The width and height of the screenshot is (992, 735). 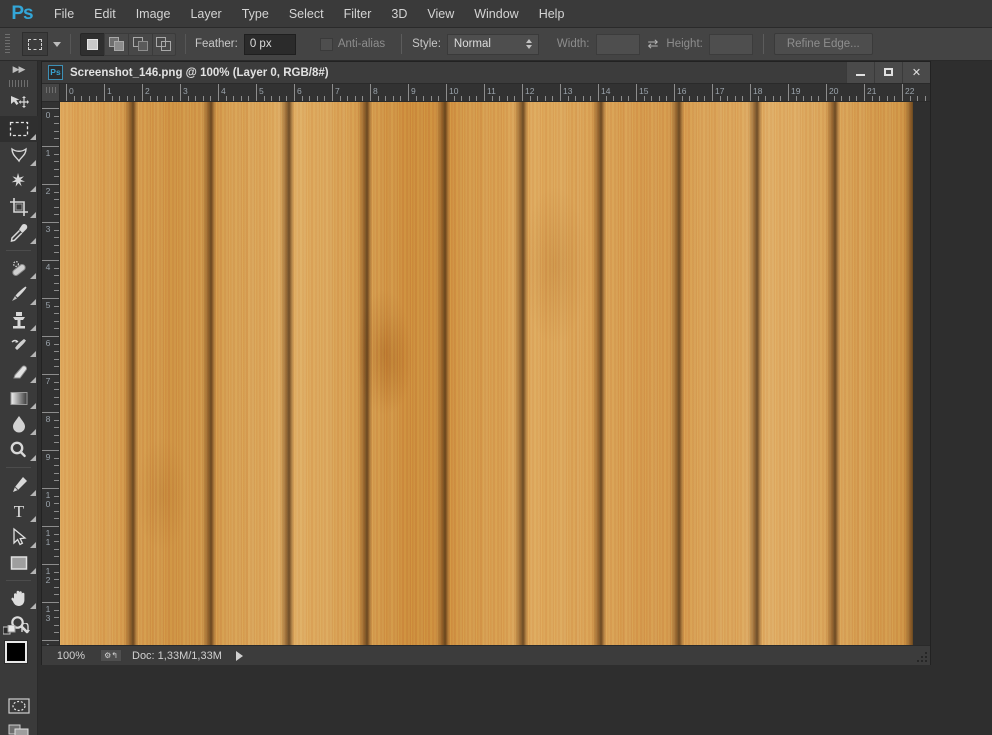 What do you see at coordinates (71, 656) in the screenshot?
I see `zoom-level: 100%` at bounding box center [71, 656].